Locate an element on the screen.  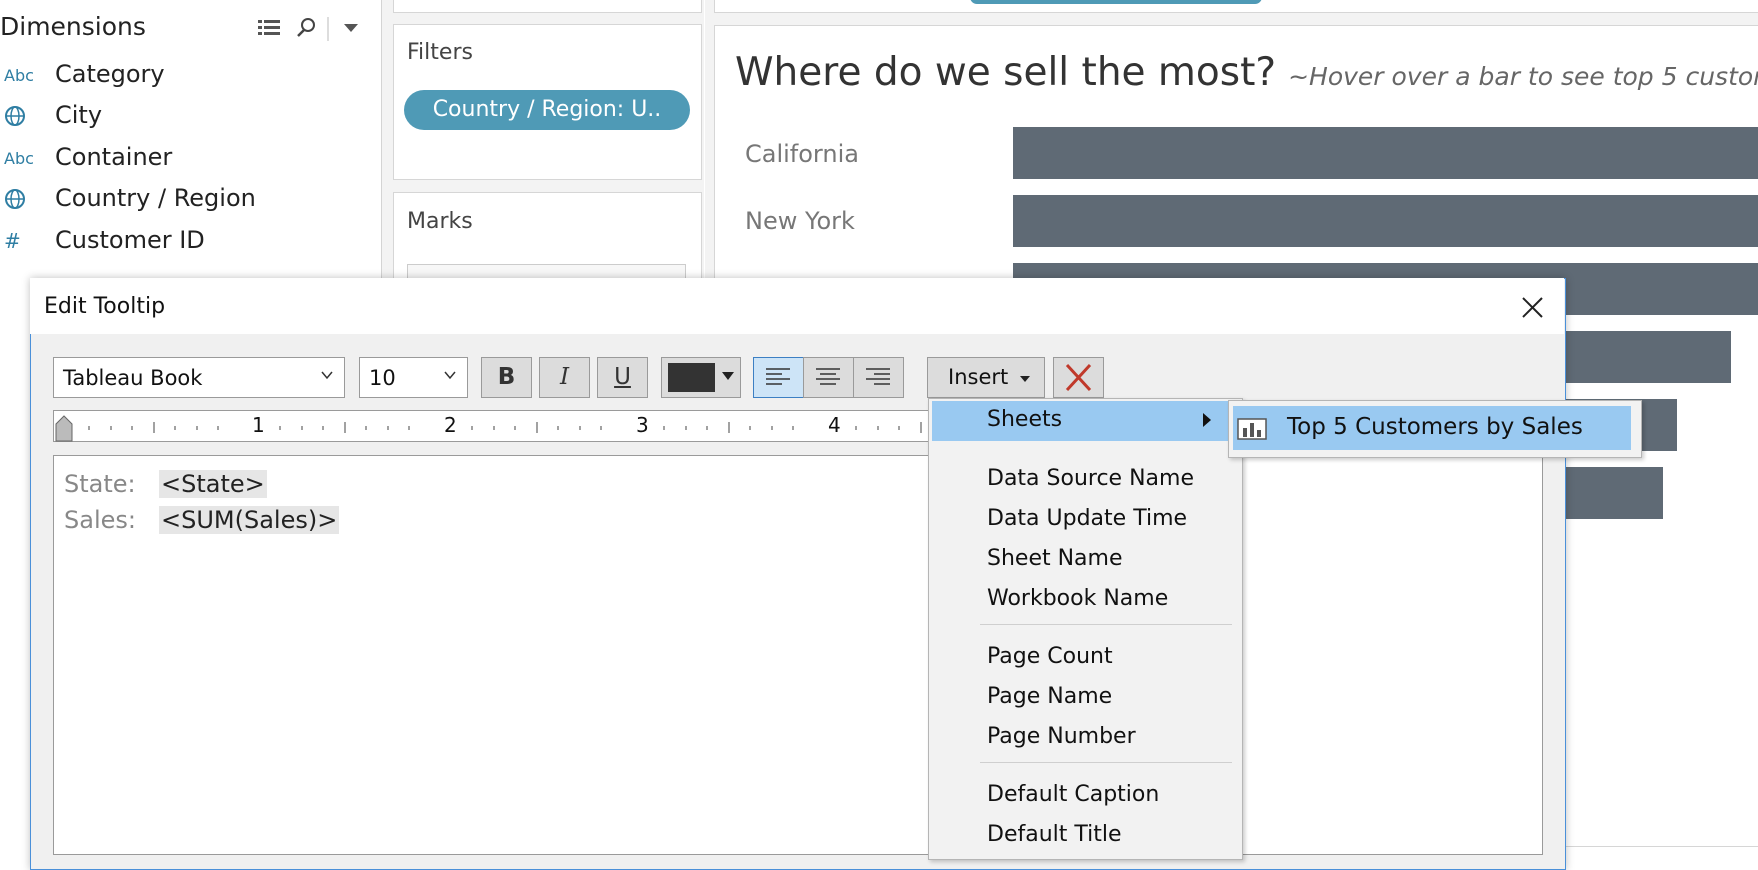
tooltip-field: <State> is located at coordinates (213, 484).